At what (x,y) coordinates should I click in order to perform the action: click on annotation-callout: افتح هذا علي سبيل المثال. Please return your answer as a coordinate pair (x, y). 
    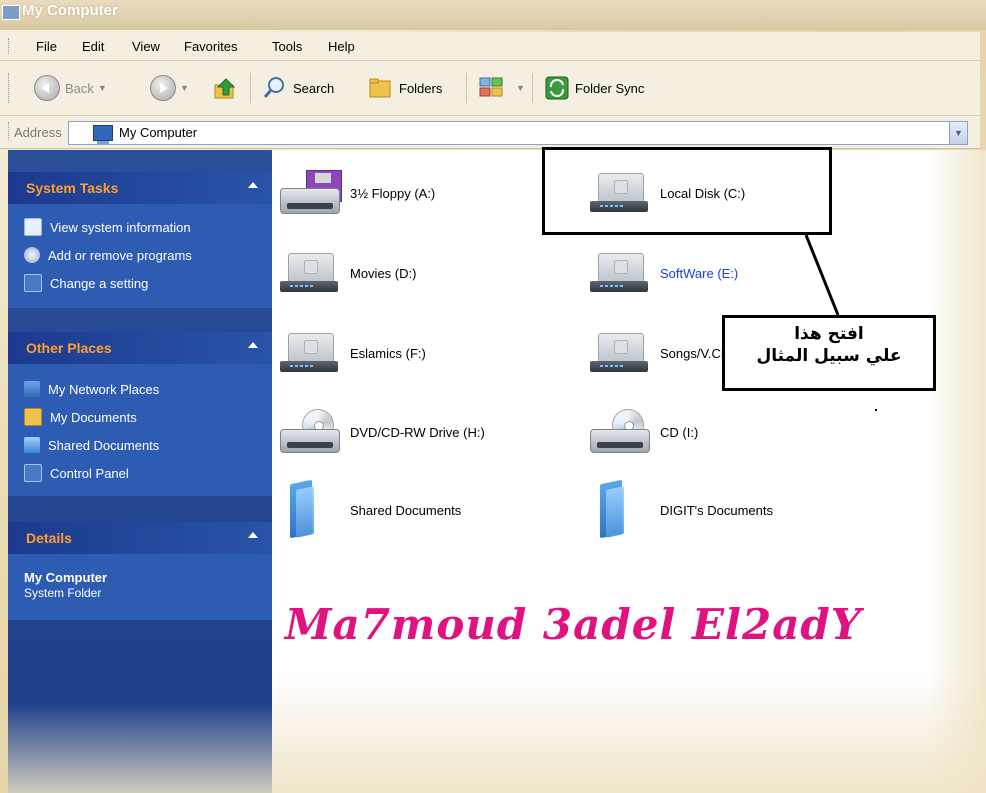
    Looking at the image, I should click on (829, 353).